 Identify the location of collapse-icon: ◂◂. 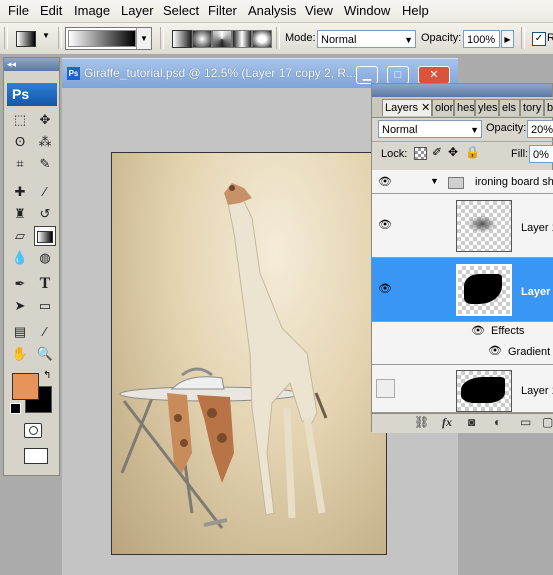
(11, 64).